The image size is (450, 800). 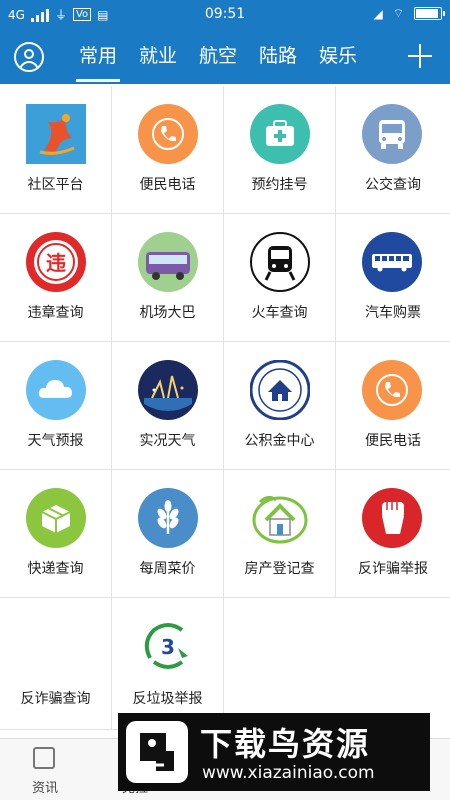 I want to click on grid-item-property: 房产登记查, so click(x=280, y=534).